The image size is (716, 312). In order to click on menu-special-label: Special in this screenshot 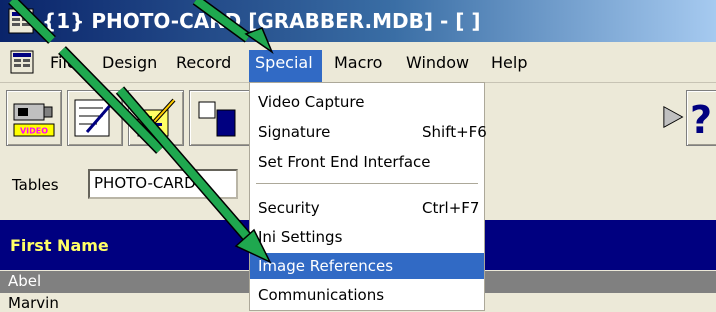, I will do `click(284, 62)`.